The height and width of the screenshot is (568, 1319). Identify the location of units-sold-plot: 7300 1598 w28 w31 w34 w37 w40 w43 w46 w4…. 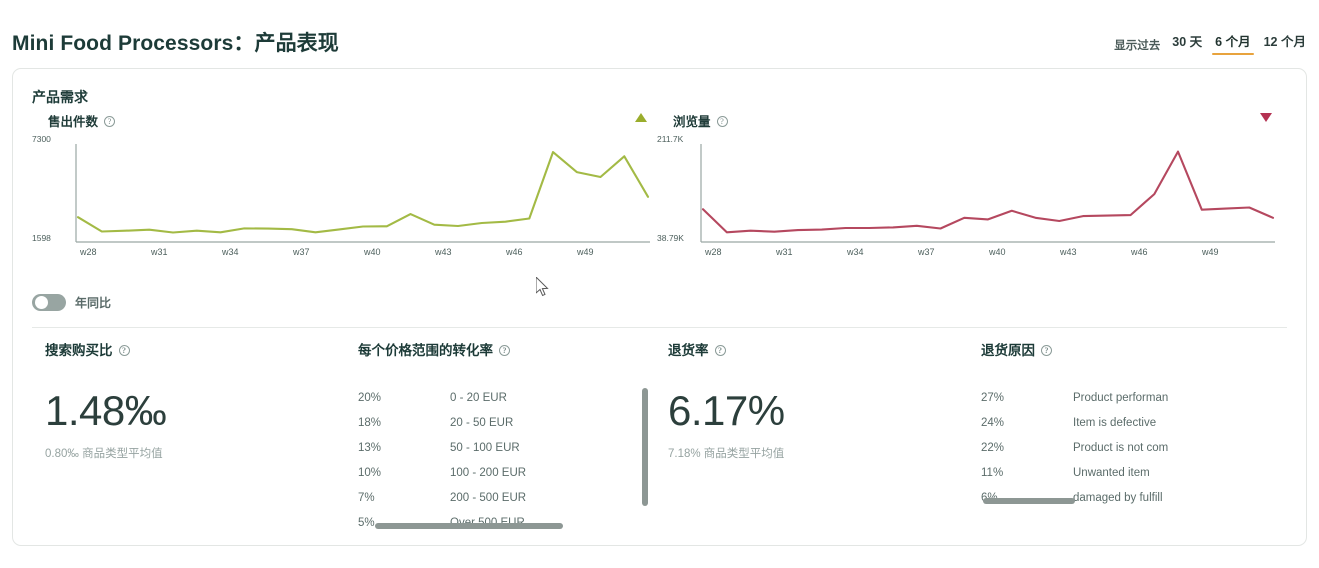
(342, 195).